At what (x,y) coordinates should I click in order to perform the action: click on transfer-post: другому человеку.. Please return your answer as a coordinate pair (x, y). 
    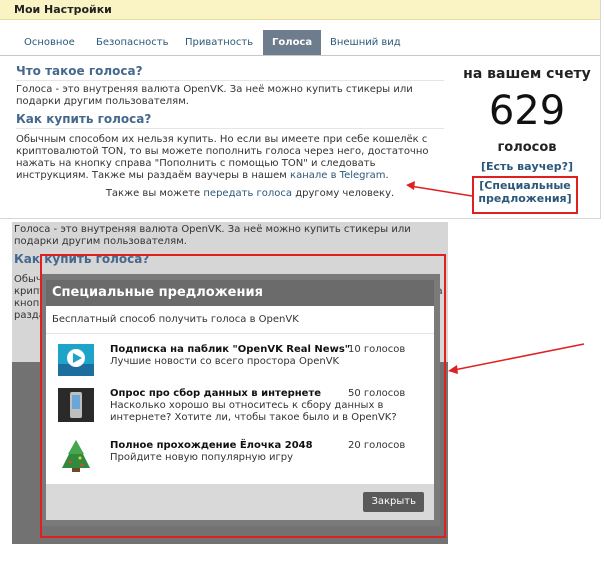
    Looking at the image, I should click on (345, 193).